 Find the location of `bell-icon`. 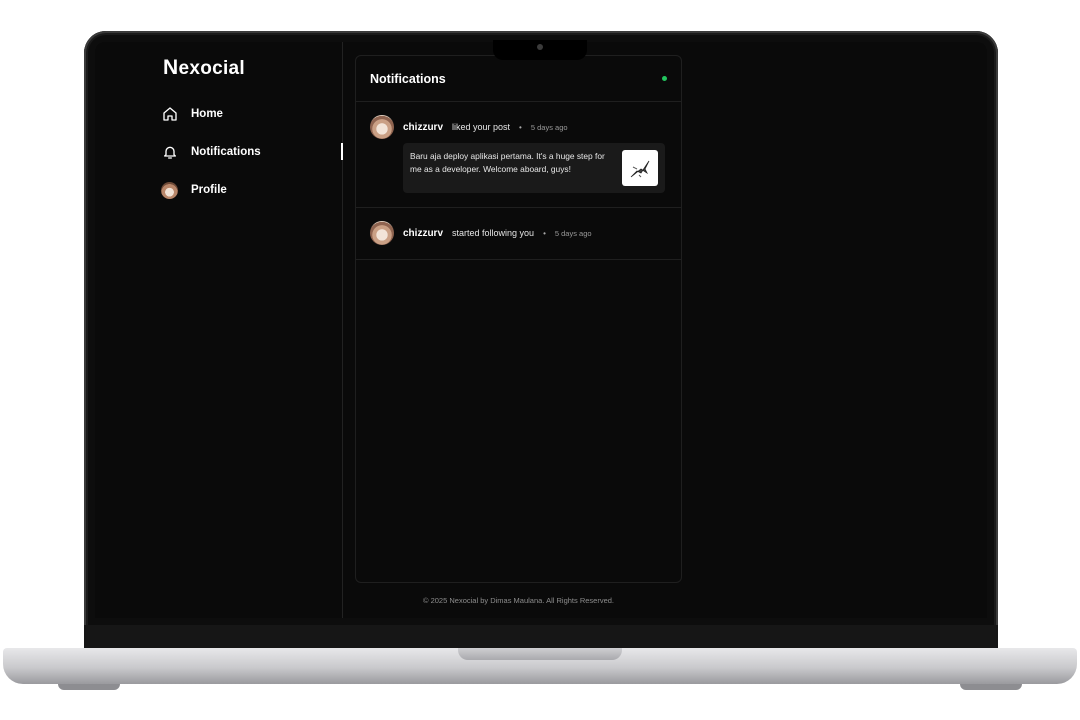

bell-icon is located at coordinates (169, 152).